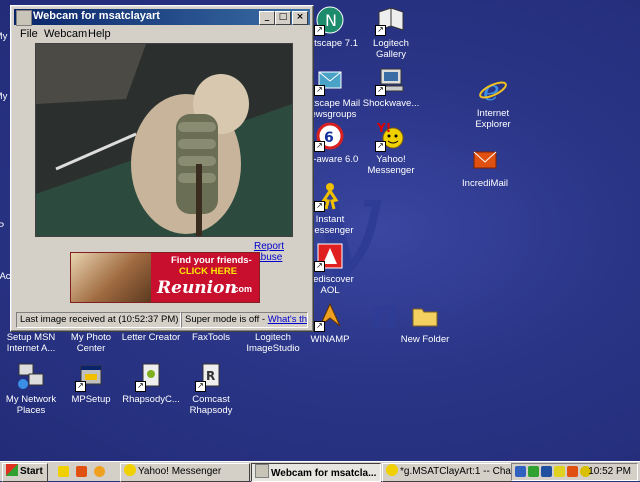 This screenshot has width=640, height=482. I want to click on ad-line1: Find your friends-, so click(211, 260).